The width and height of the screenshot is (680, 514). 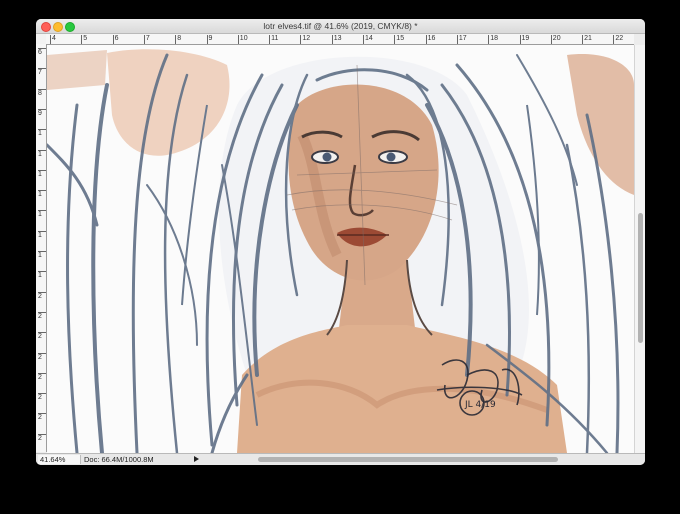 What do you see at coordinates (587, 39) in the screenshot?
I see `ruler-top-tick: 21` at bounding box center [587, 39].